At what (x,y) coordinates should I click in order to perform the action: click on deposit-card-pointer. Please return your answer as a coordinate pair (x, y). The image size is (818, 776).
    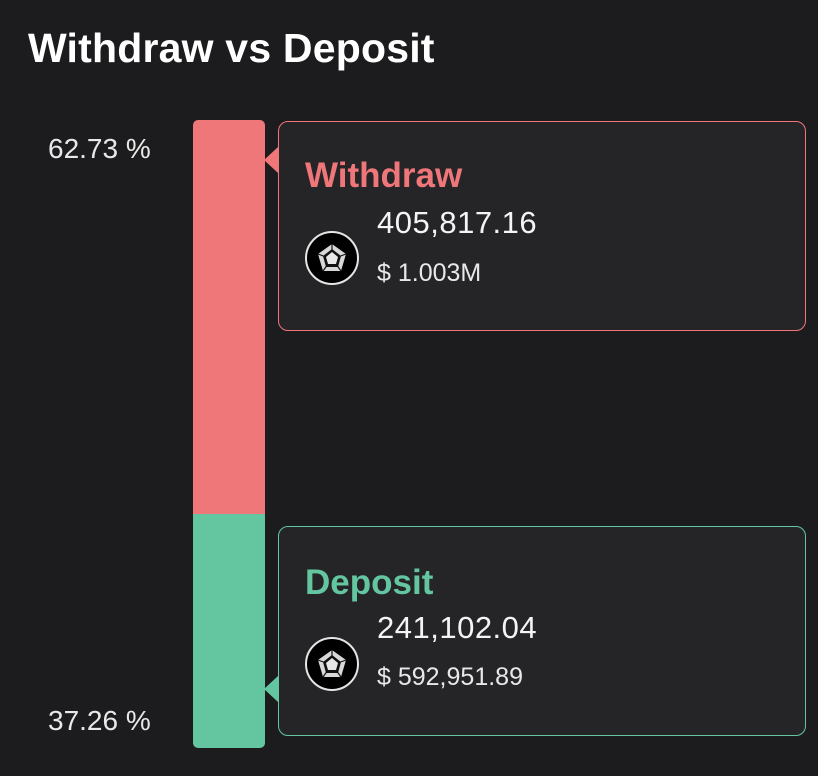
    Looking at the image, I should click on (271, 689).